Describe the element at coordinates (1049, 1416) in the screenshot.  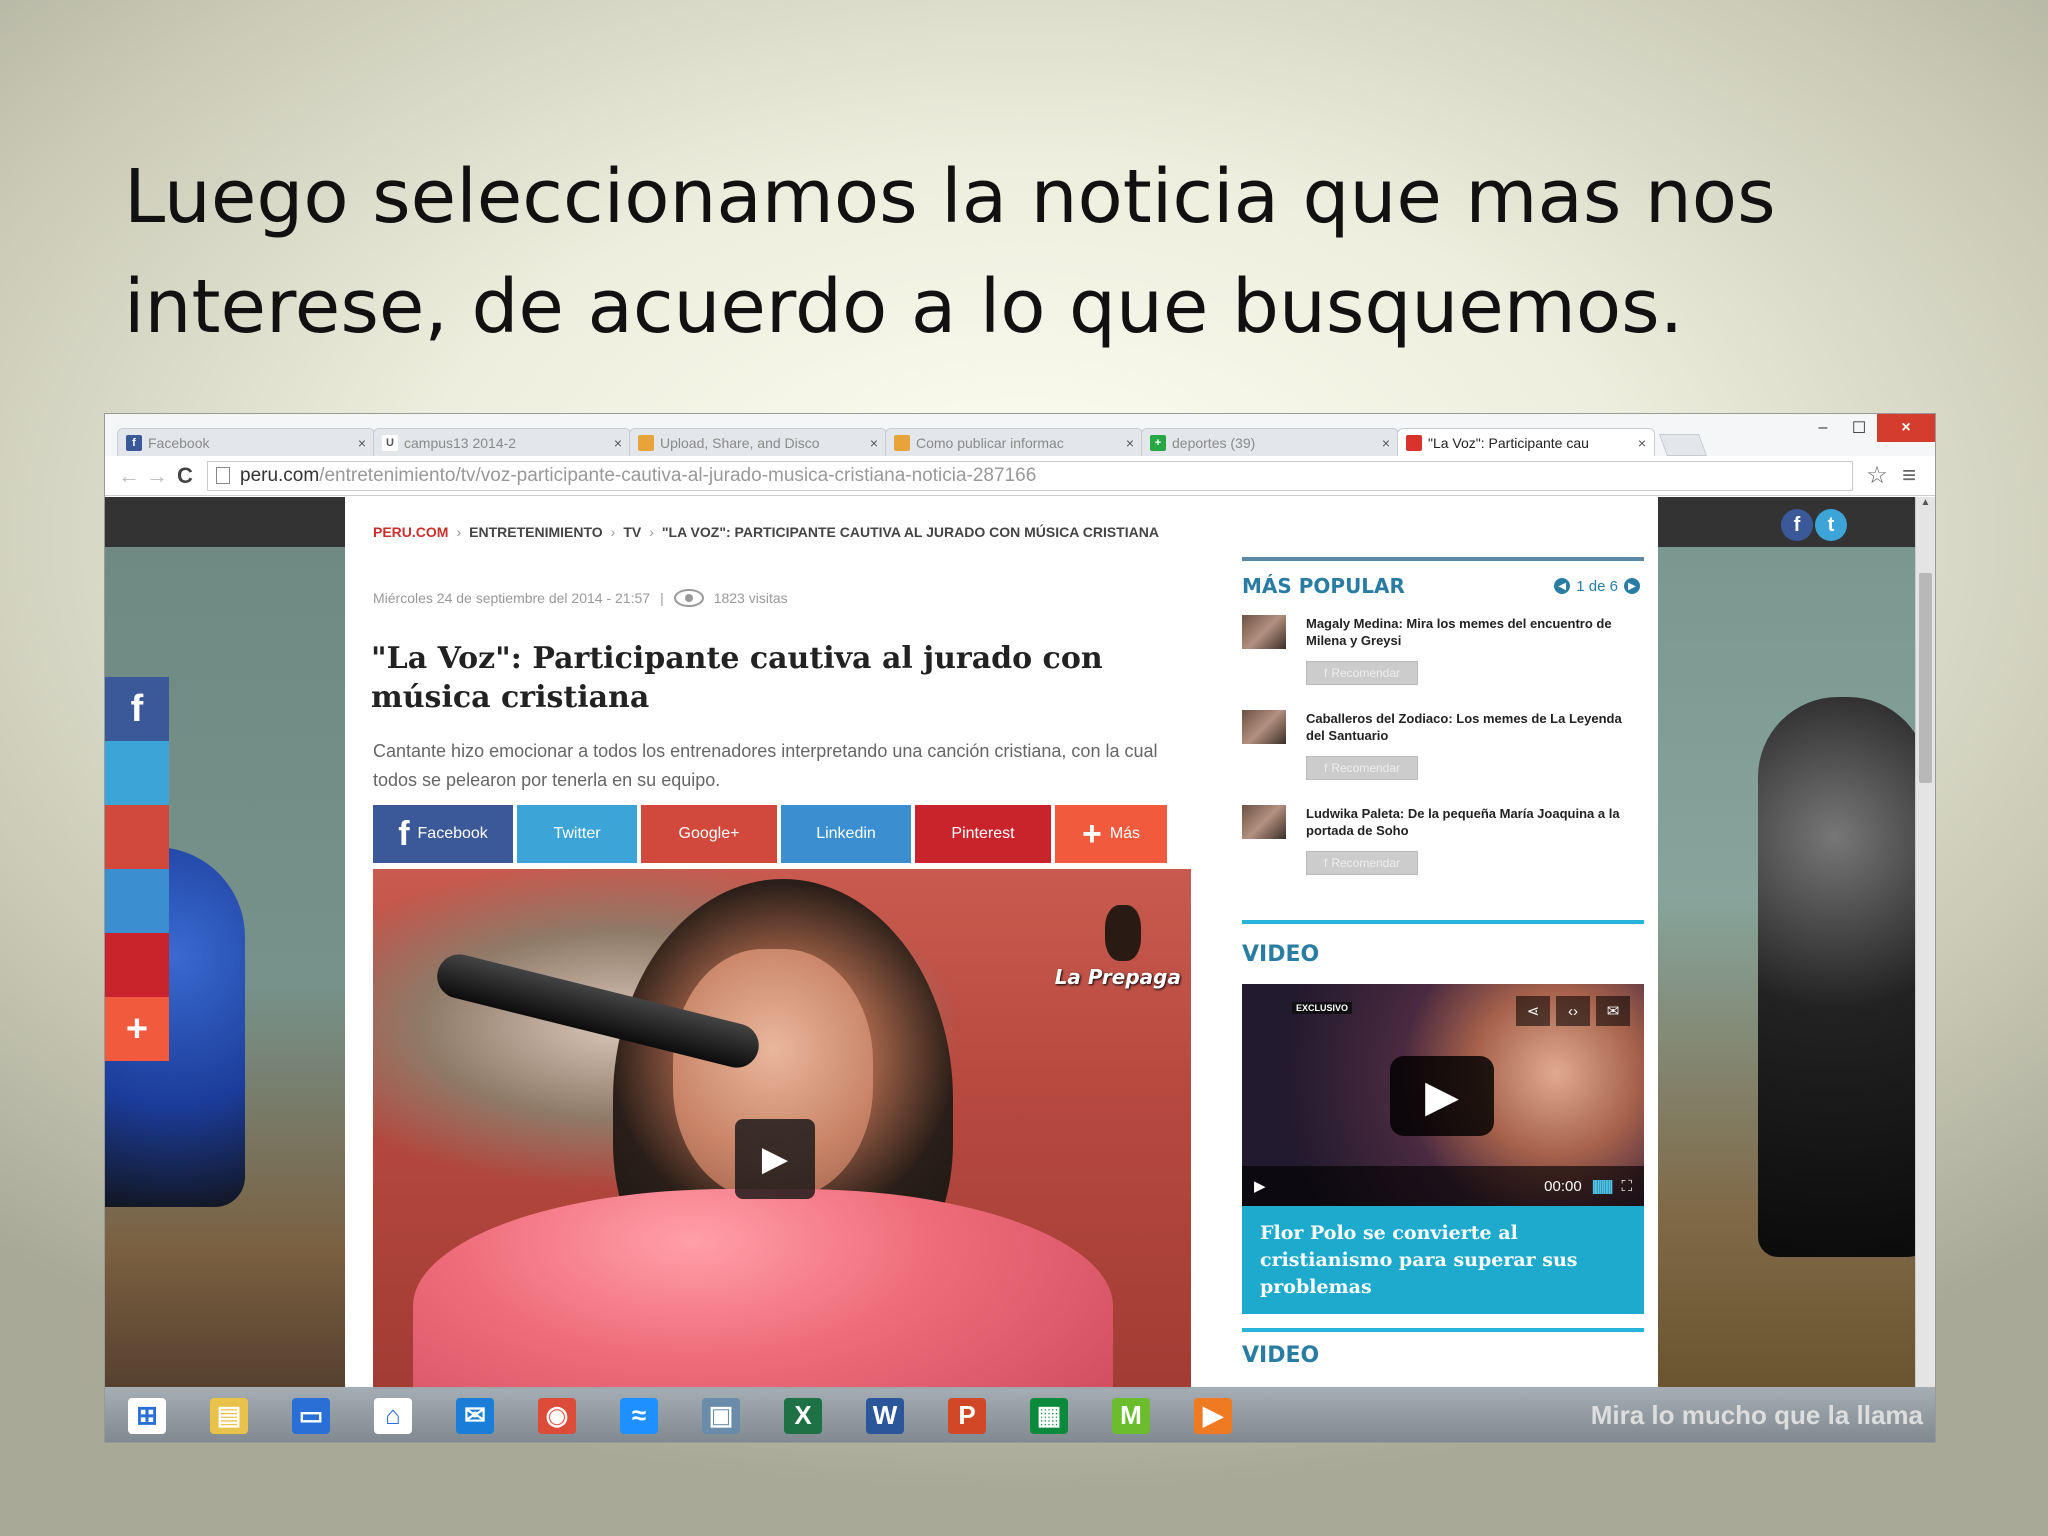
I see `store-icon: ▦` at that location.